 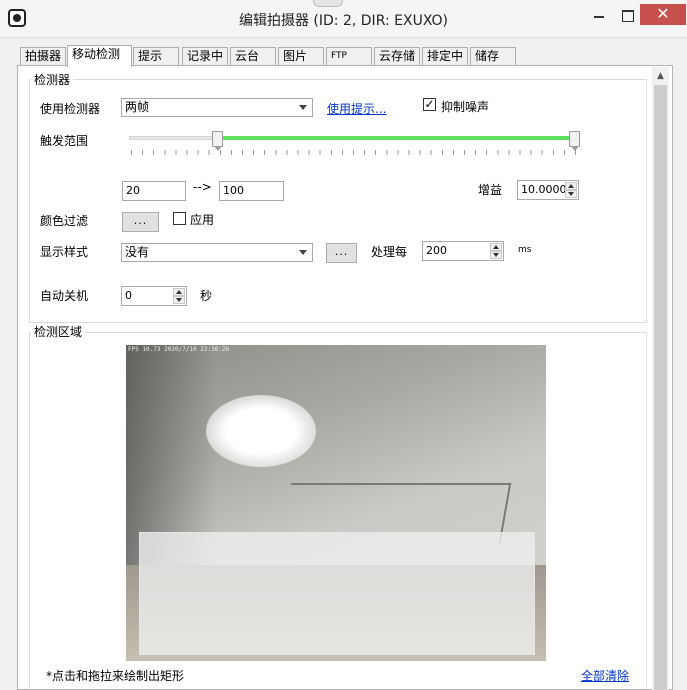 I want to click on gain-spin-buttons, so click(x=571, y=190).